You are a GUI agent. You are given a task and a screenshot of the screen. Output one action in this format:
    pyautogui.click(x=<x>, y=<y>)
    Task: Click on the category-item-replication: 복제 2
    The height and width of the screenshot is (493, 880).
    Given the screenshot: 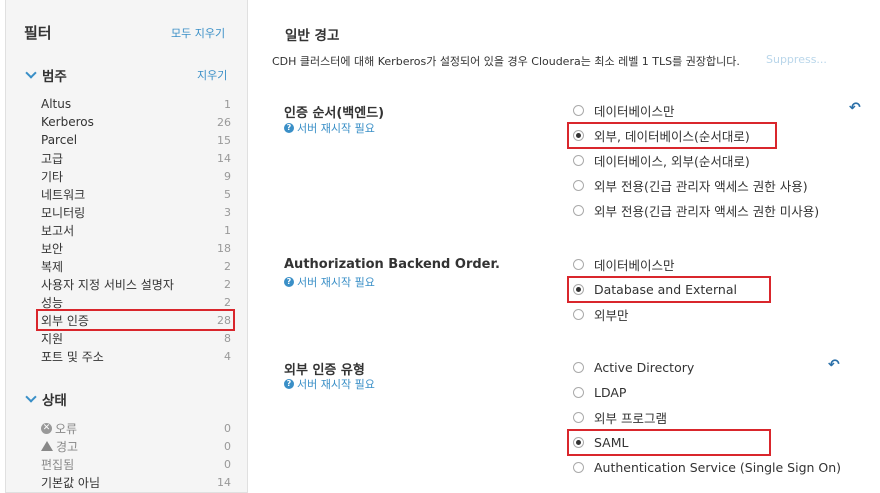 What is the action you would take?
    pyautogui.click(x=137, y=266)
    